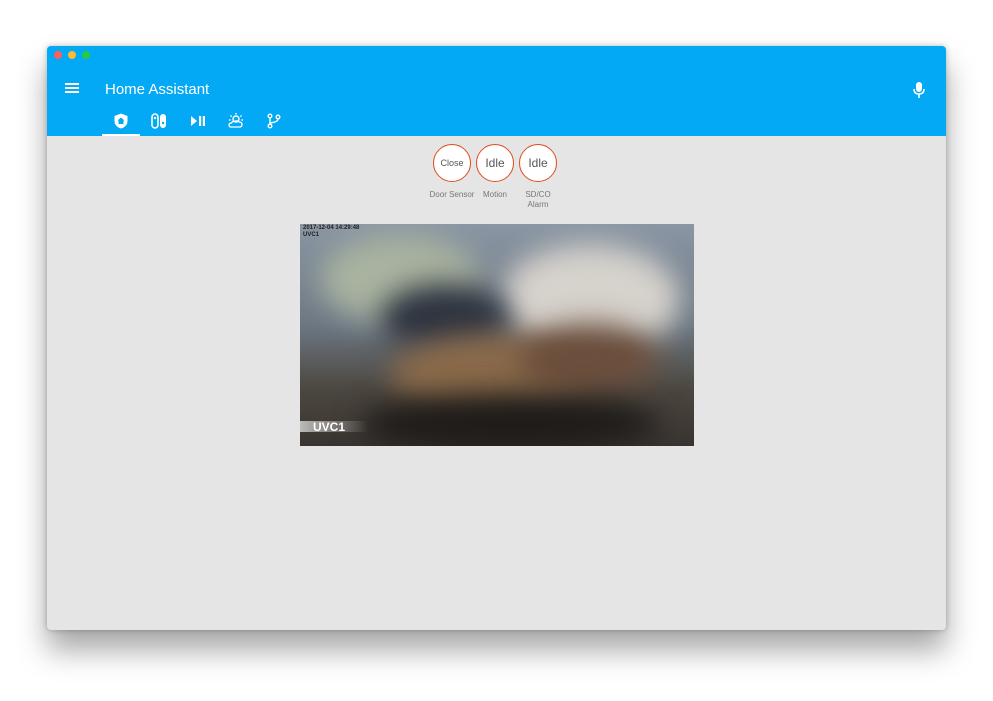 This screenshot has height=701, width=993. Describe the element at coordinates (73, 88) in the screenshot. I see `menu-icon` at that location.